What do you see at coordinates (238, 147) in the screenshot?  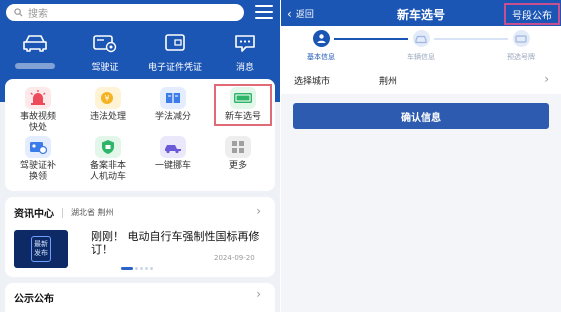 I see `more-icon` at bounding box center [238, 147].